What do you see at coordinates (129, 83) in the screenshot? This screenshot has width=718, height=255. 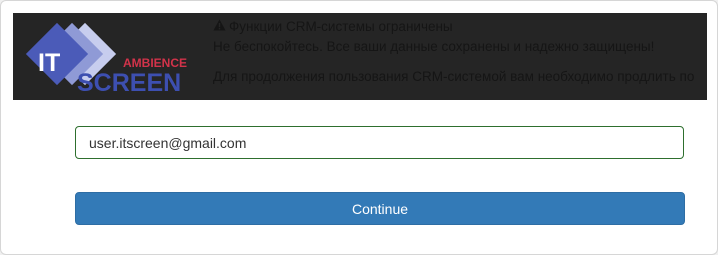 I see `logo-screen-text: SCREEN` at bounding box center [129, 83].